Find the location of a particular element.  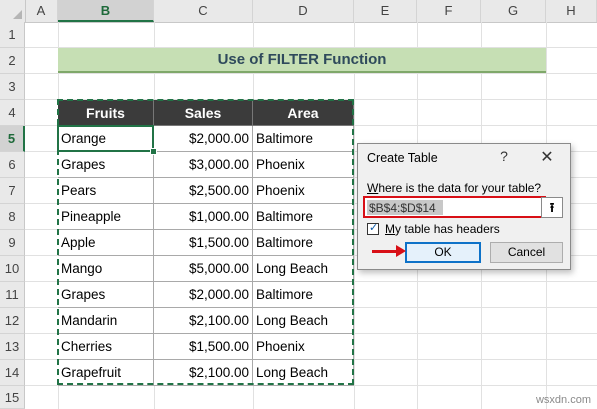

cancel-button: Cancel is located at coordinates (526, 252).